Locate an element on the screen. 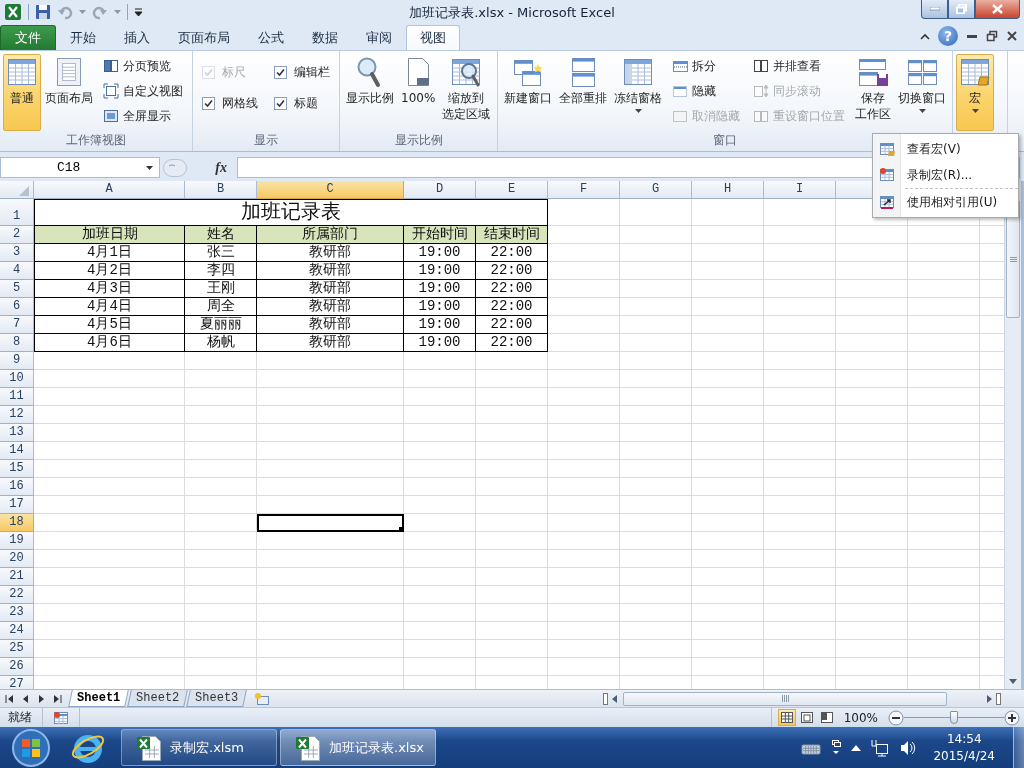 The width and height of the screenshot is (1024, 768). row-header: 26 is located at coordinates (17, 667).